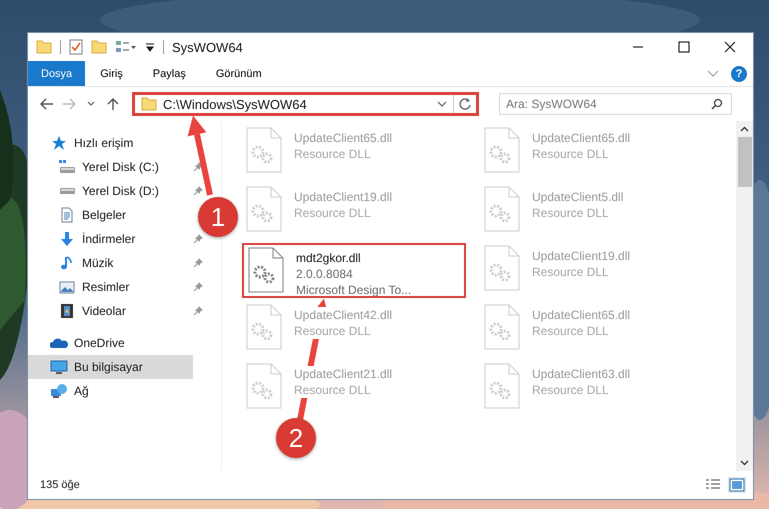 The height and width of the screenshot is (509, 769). What do you see at coordinates (59, 391) in the screenshot?
I see `network-icon` at bounding box center [59, 391].